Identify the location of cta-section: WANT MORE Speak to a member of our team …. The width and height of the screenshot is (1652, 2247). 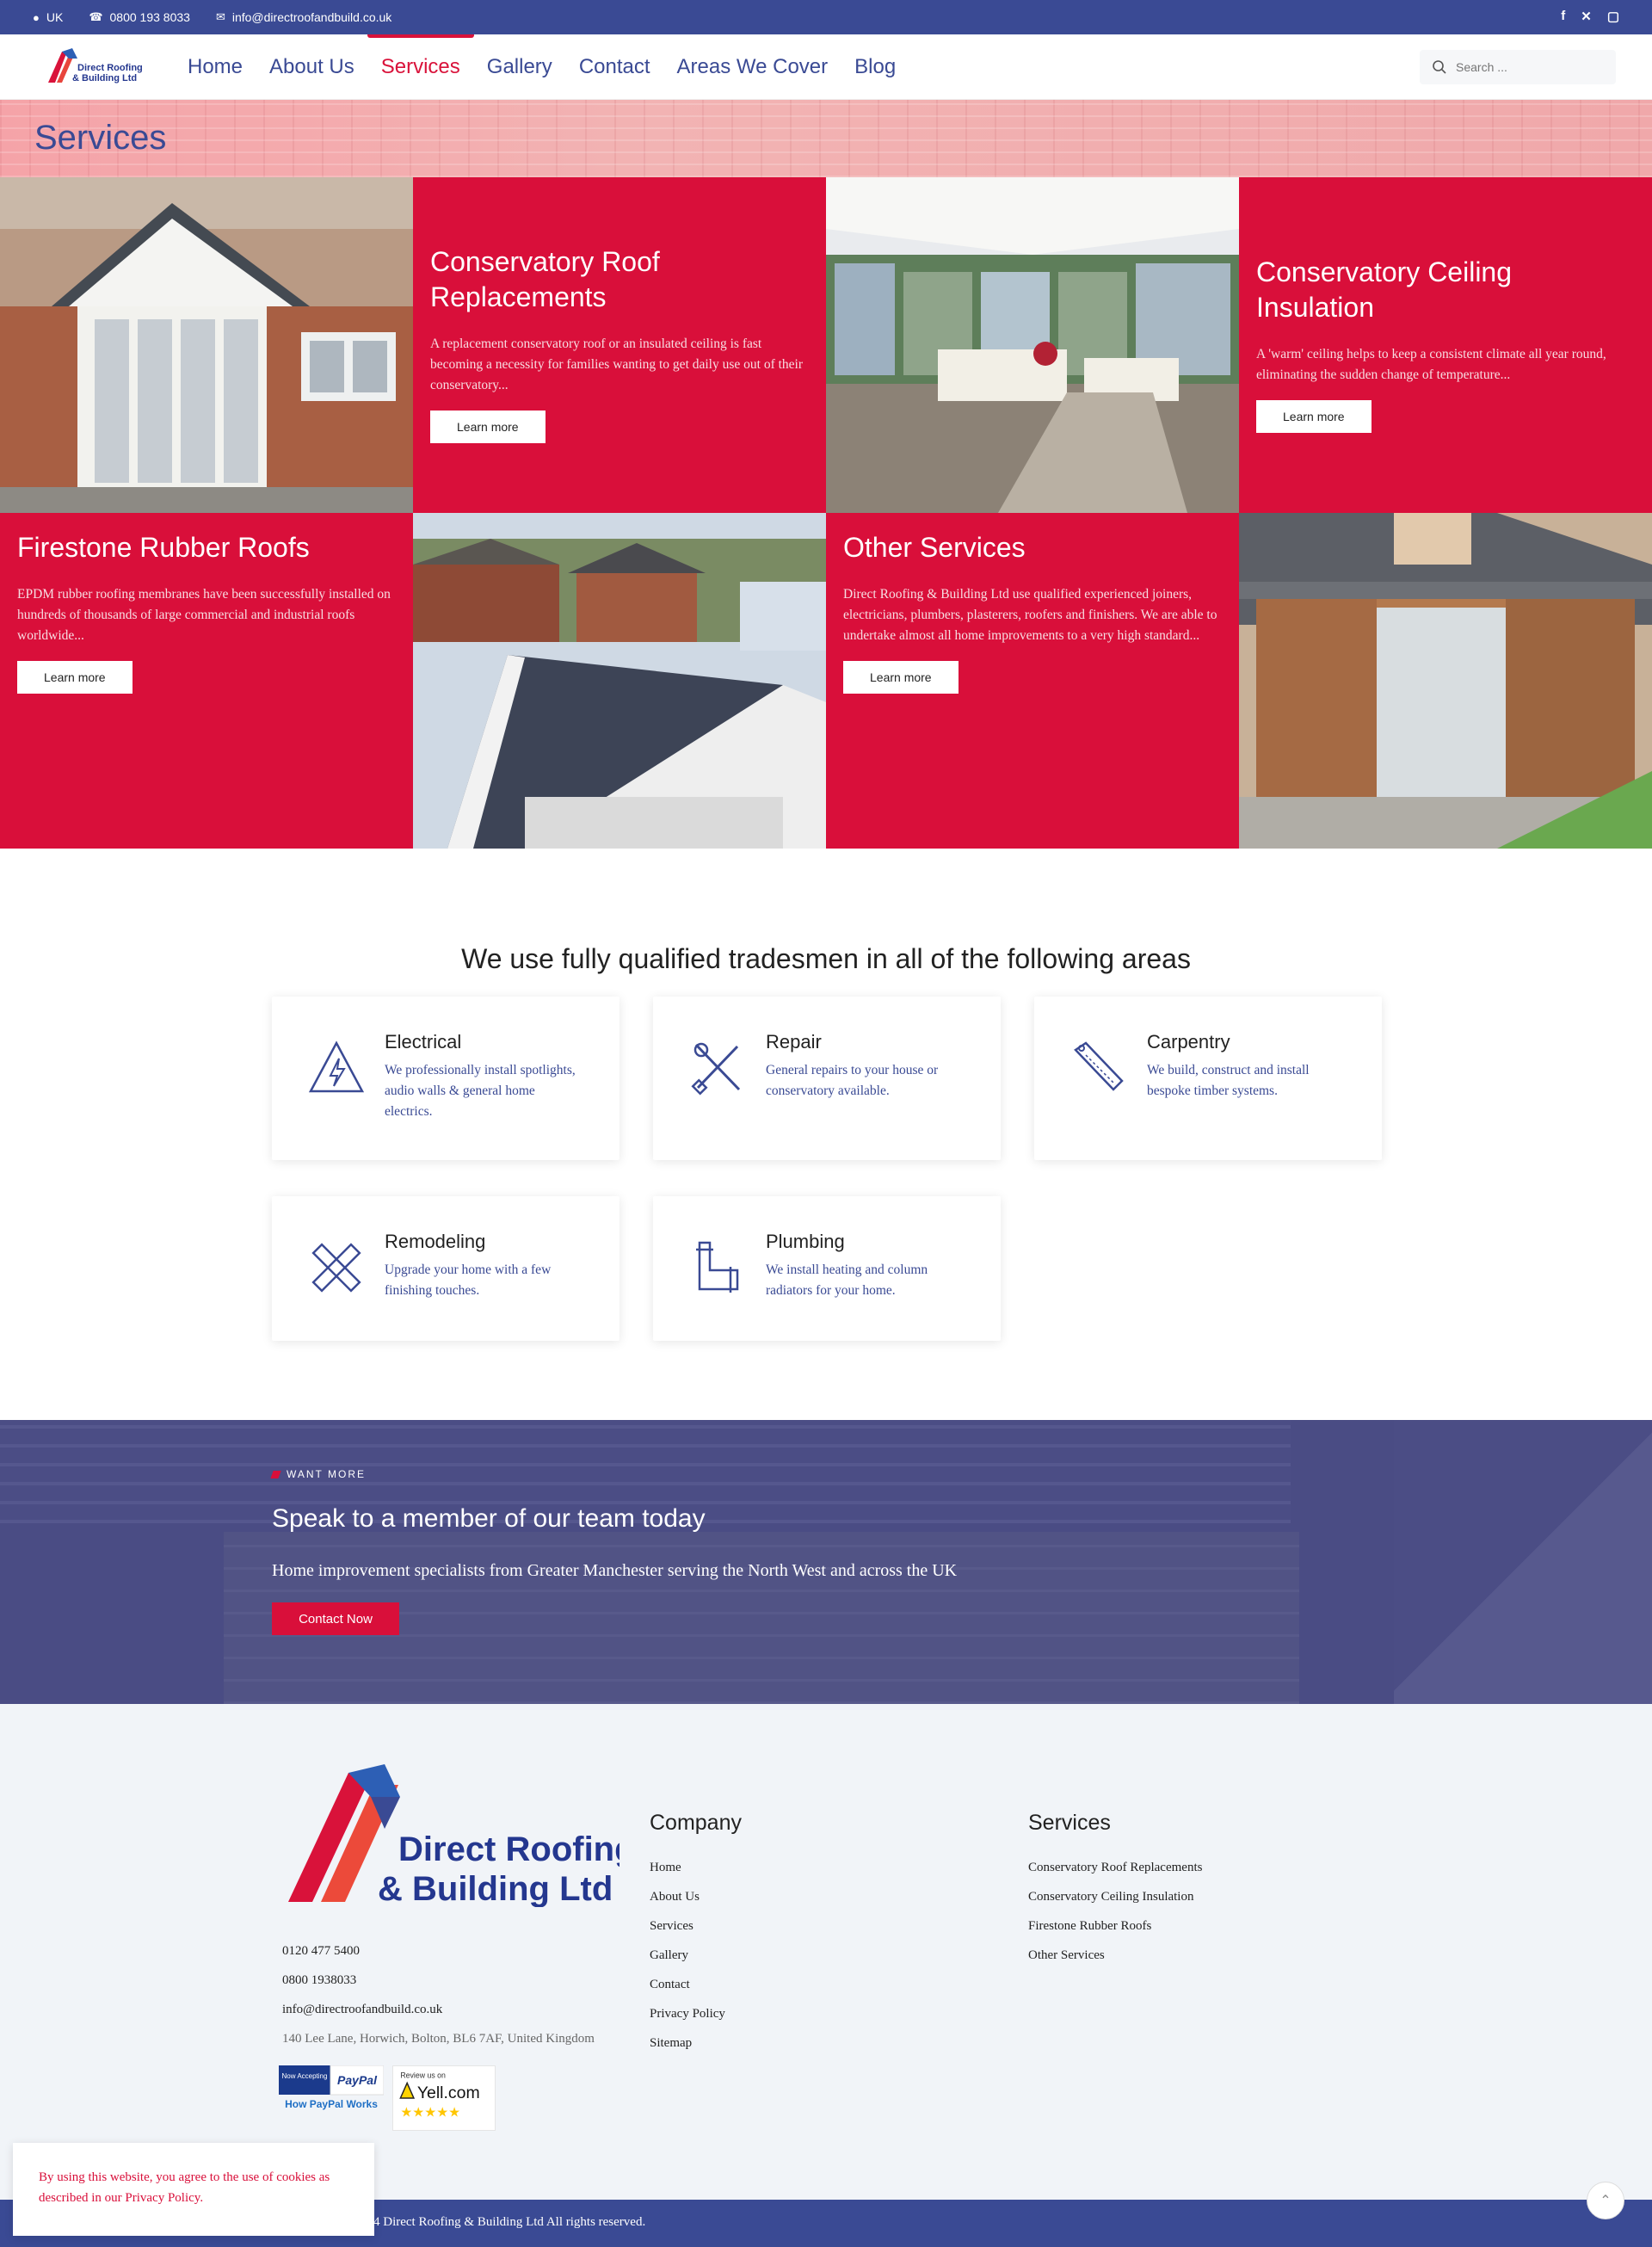
(826, 1562).